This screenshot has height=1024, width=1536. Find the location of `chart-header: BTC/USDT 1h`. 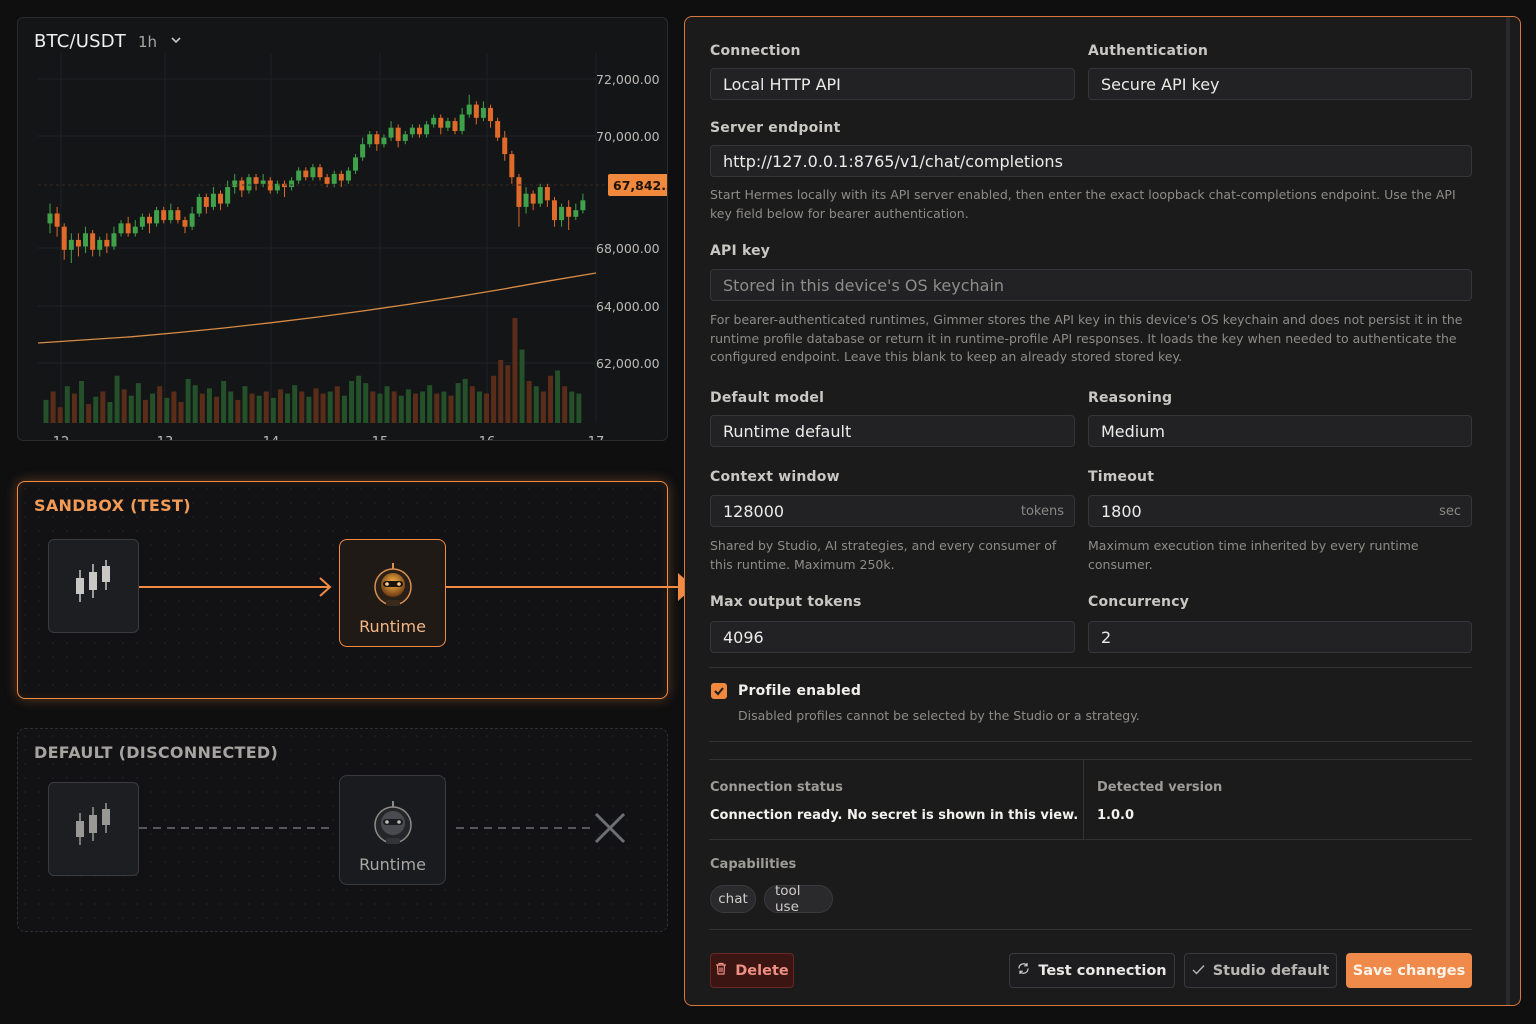

chart-header: BTC/USDT 1h is located at coordinates (108, 41).